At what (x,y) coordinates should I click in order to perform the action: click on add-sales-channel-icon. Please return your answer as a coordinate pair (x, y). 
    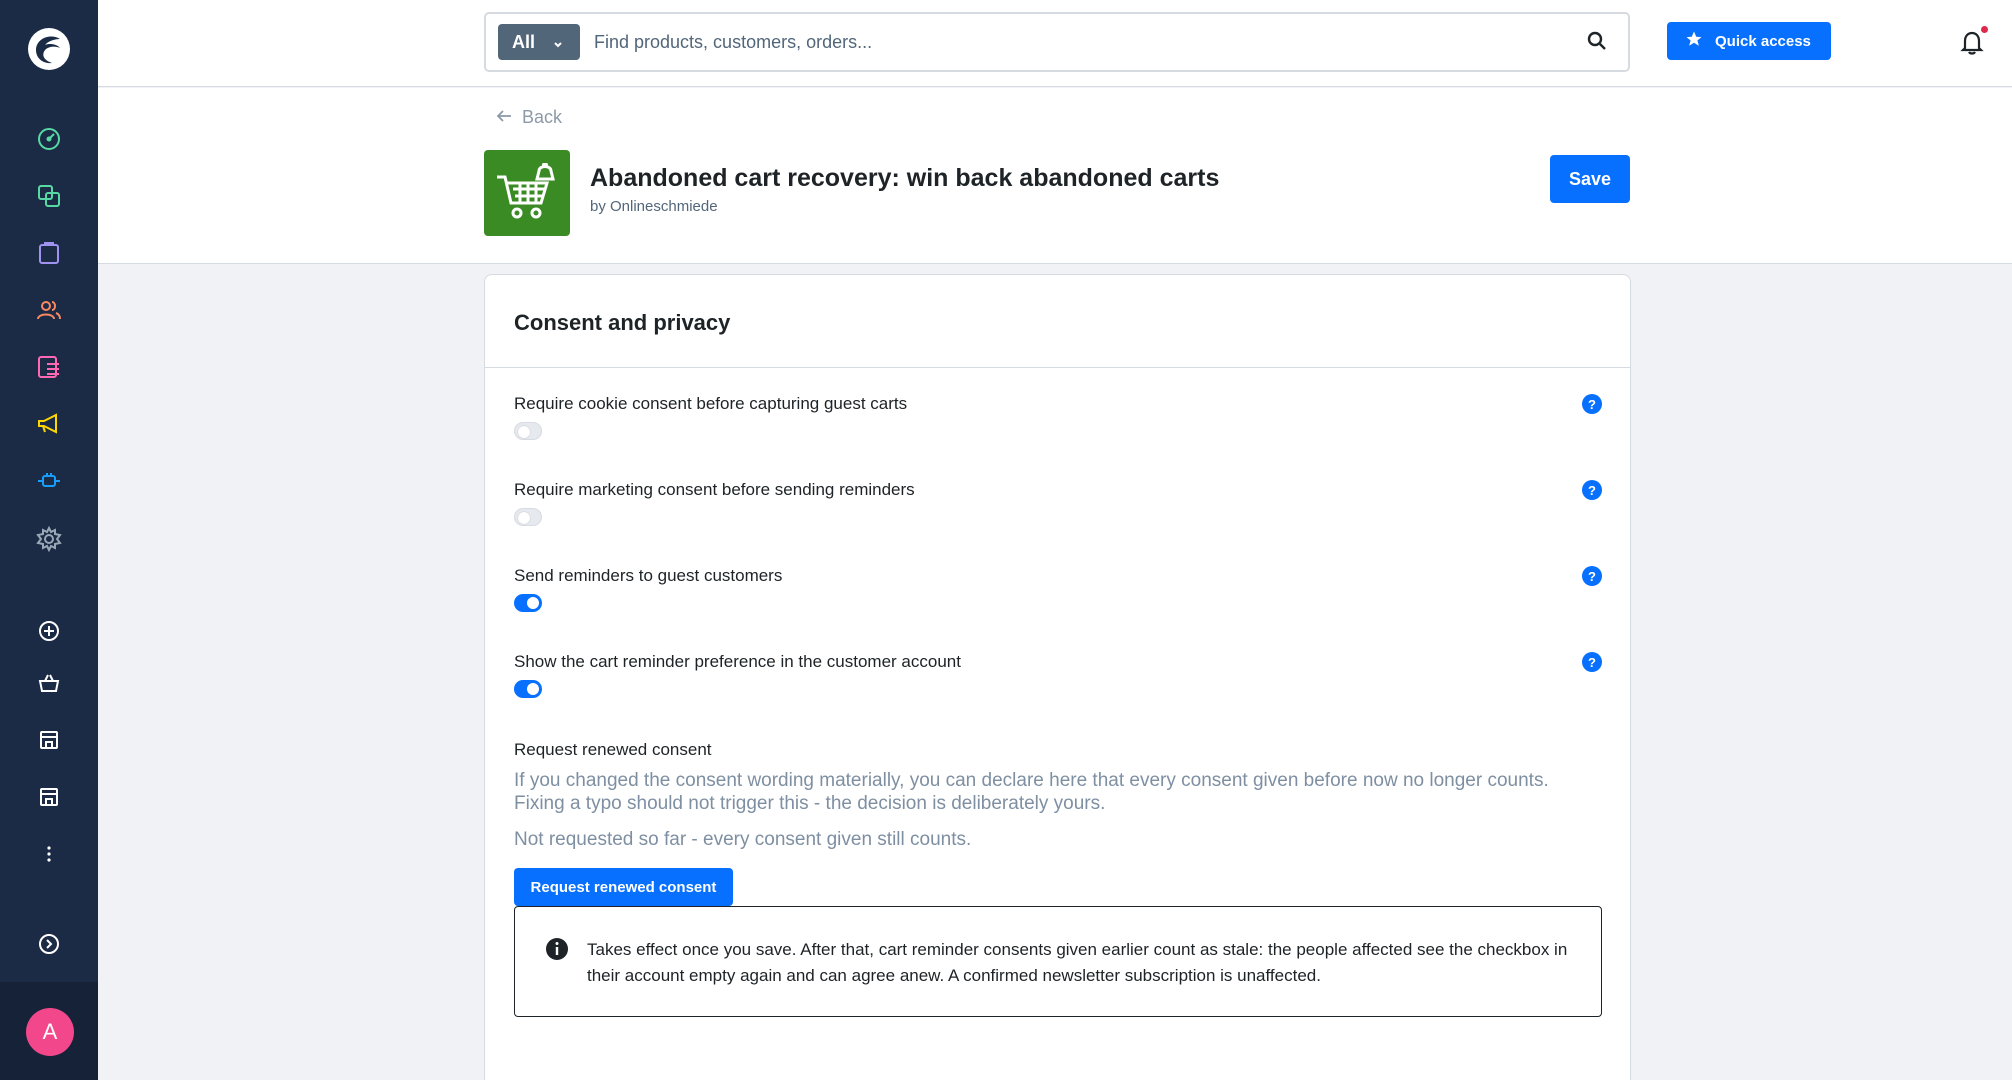
    Looking at the image, I should click on (49, 631).